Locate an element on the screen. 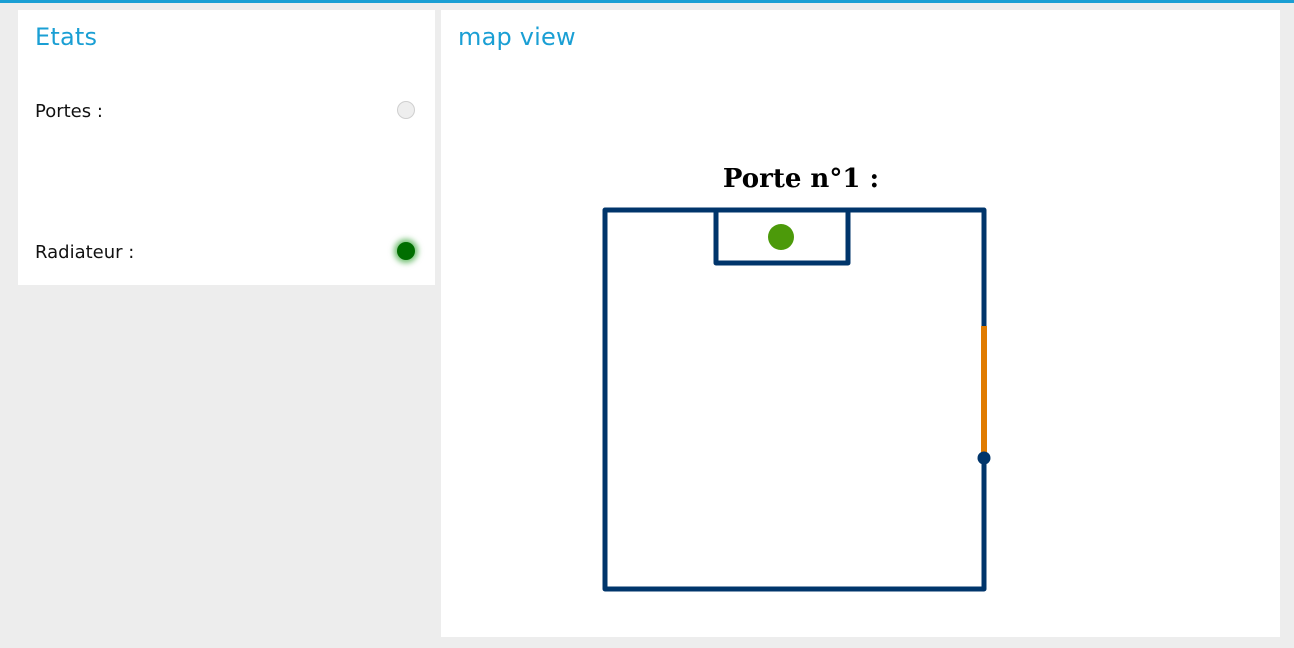 The image size is (1294, 648). radiator-icon is located at coordinates (781, 237).